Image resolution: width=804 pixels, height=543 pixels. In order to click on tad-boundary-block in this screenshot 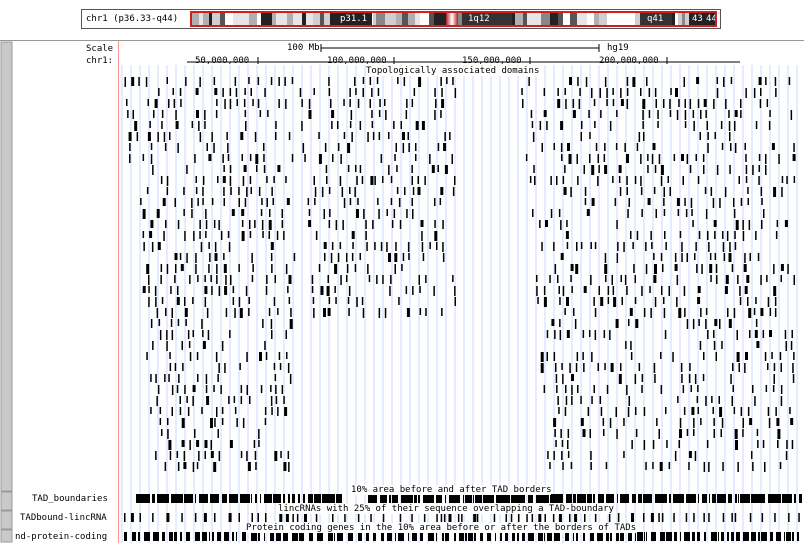, I will do `click(328, 498)`.